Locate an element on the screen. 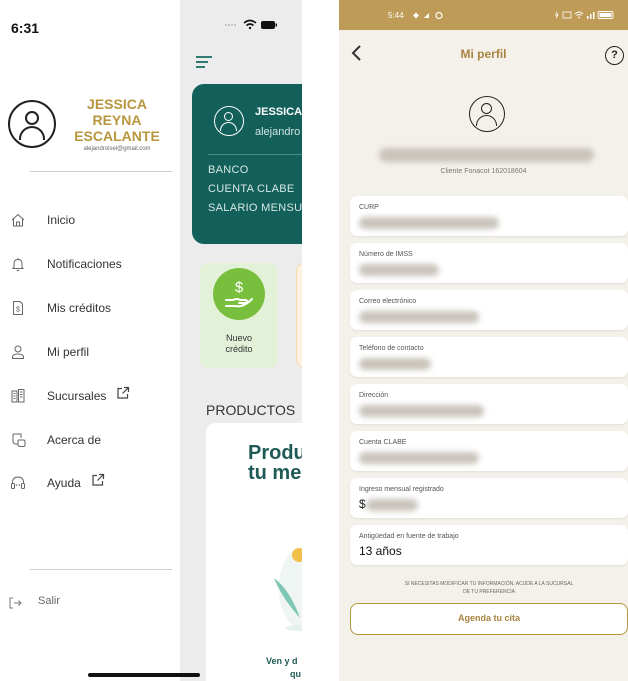  page-title: Mi perfil is located at coordinates (483, 54).